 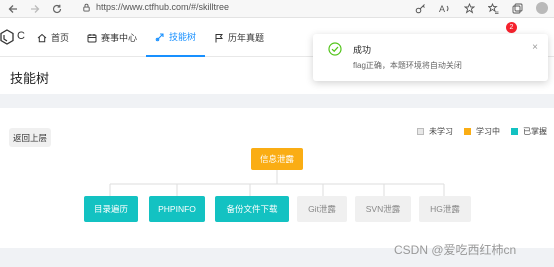 I want to click on profile-avatar, so click(x=542, y=8).